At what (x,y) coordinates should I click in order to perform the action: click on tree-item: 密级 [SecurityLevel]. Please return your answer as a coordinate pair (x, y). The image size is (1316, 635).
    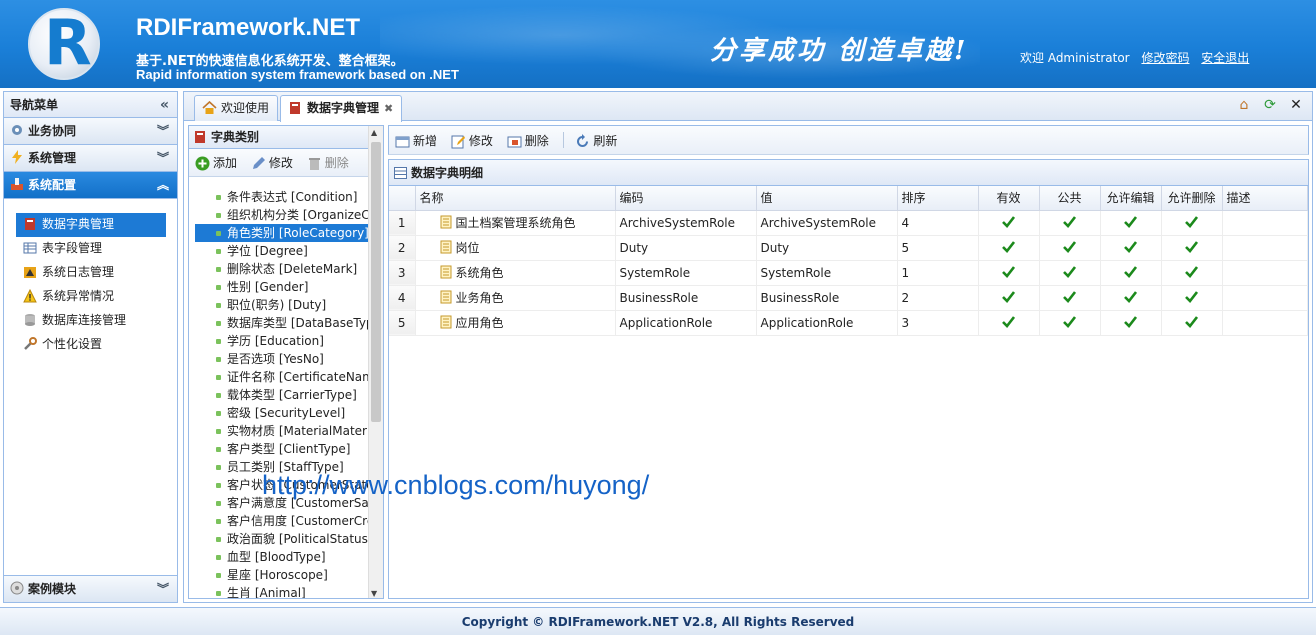
    Looking at the image, I should click on (279, 413).